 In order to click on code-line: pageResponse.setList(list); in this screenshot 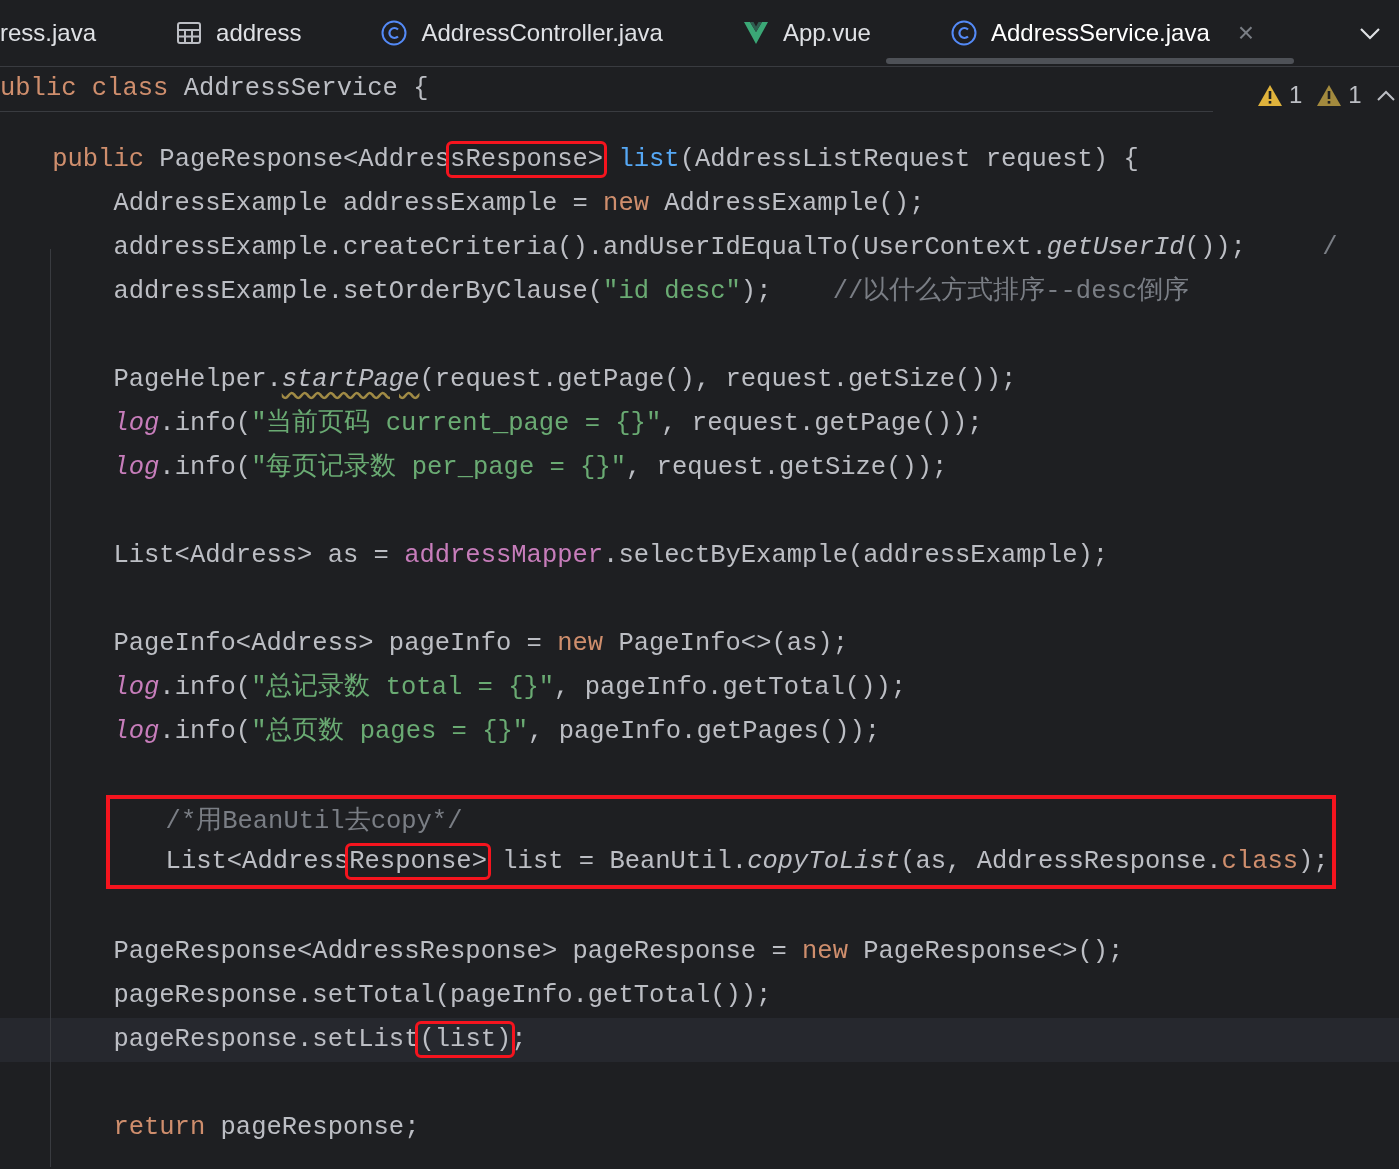, I will do `click(320, 1040)`.